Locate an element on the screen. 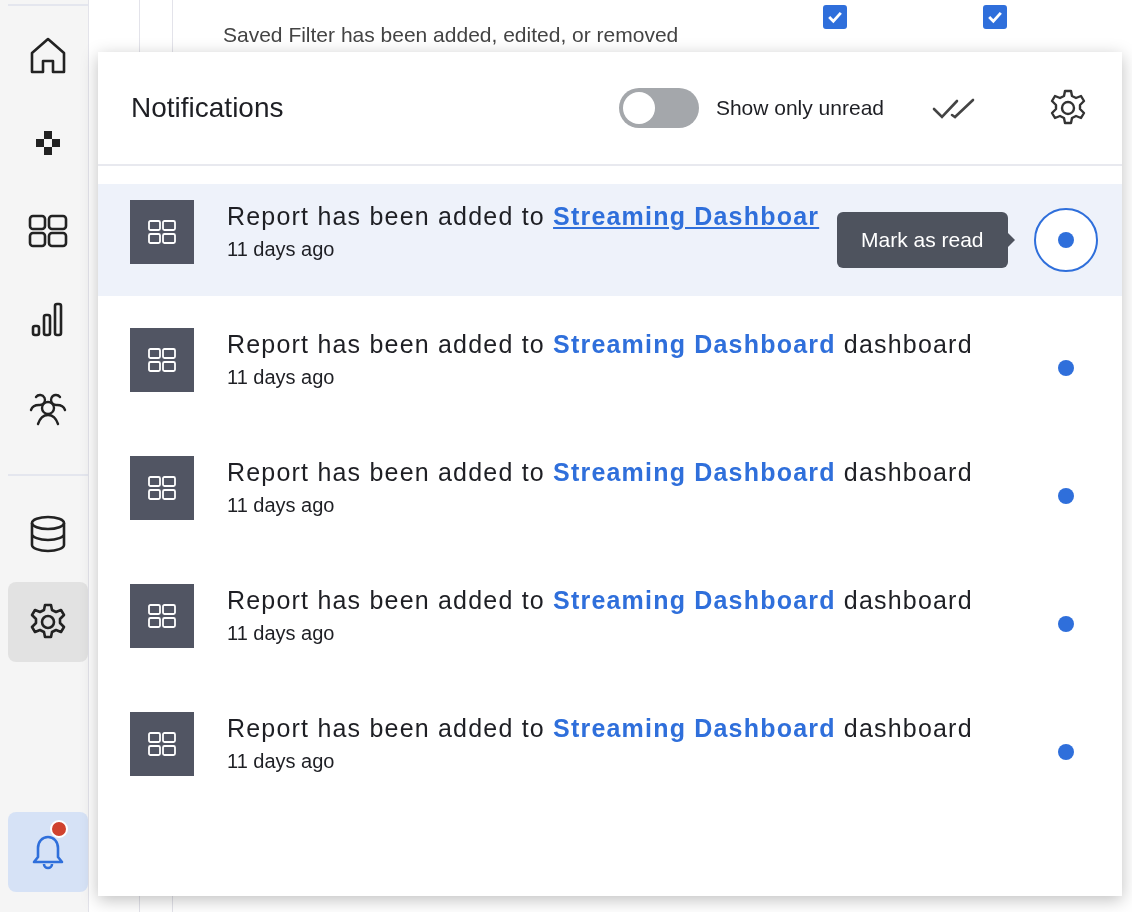  tooltip: Mark as read is located at coordinates (922, 240).